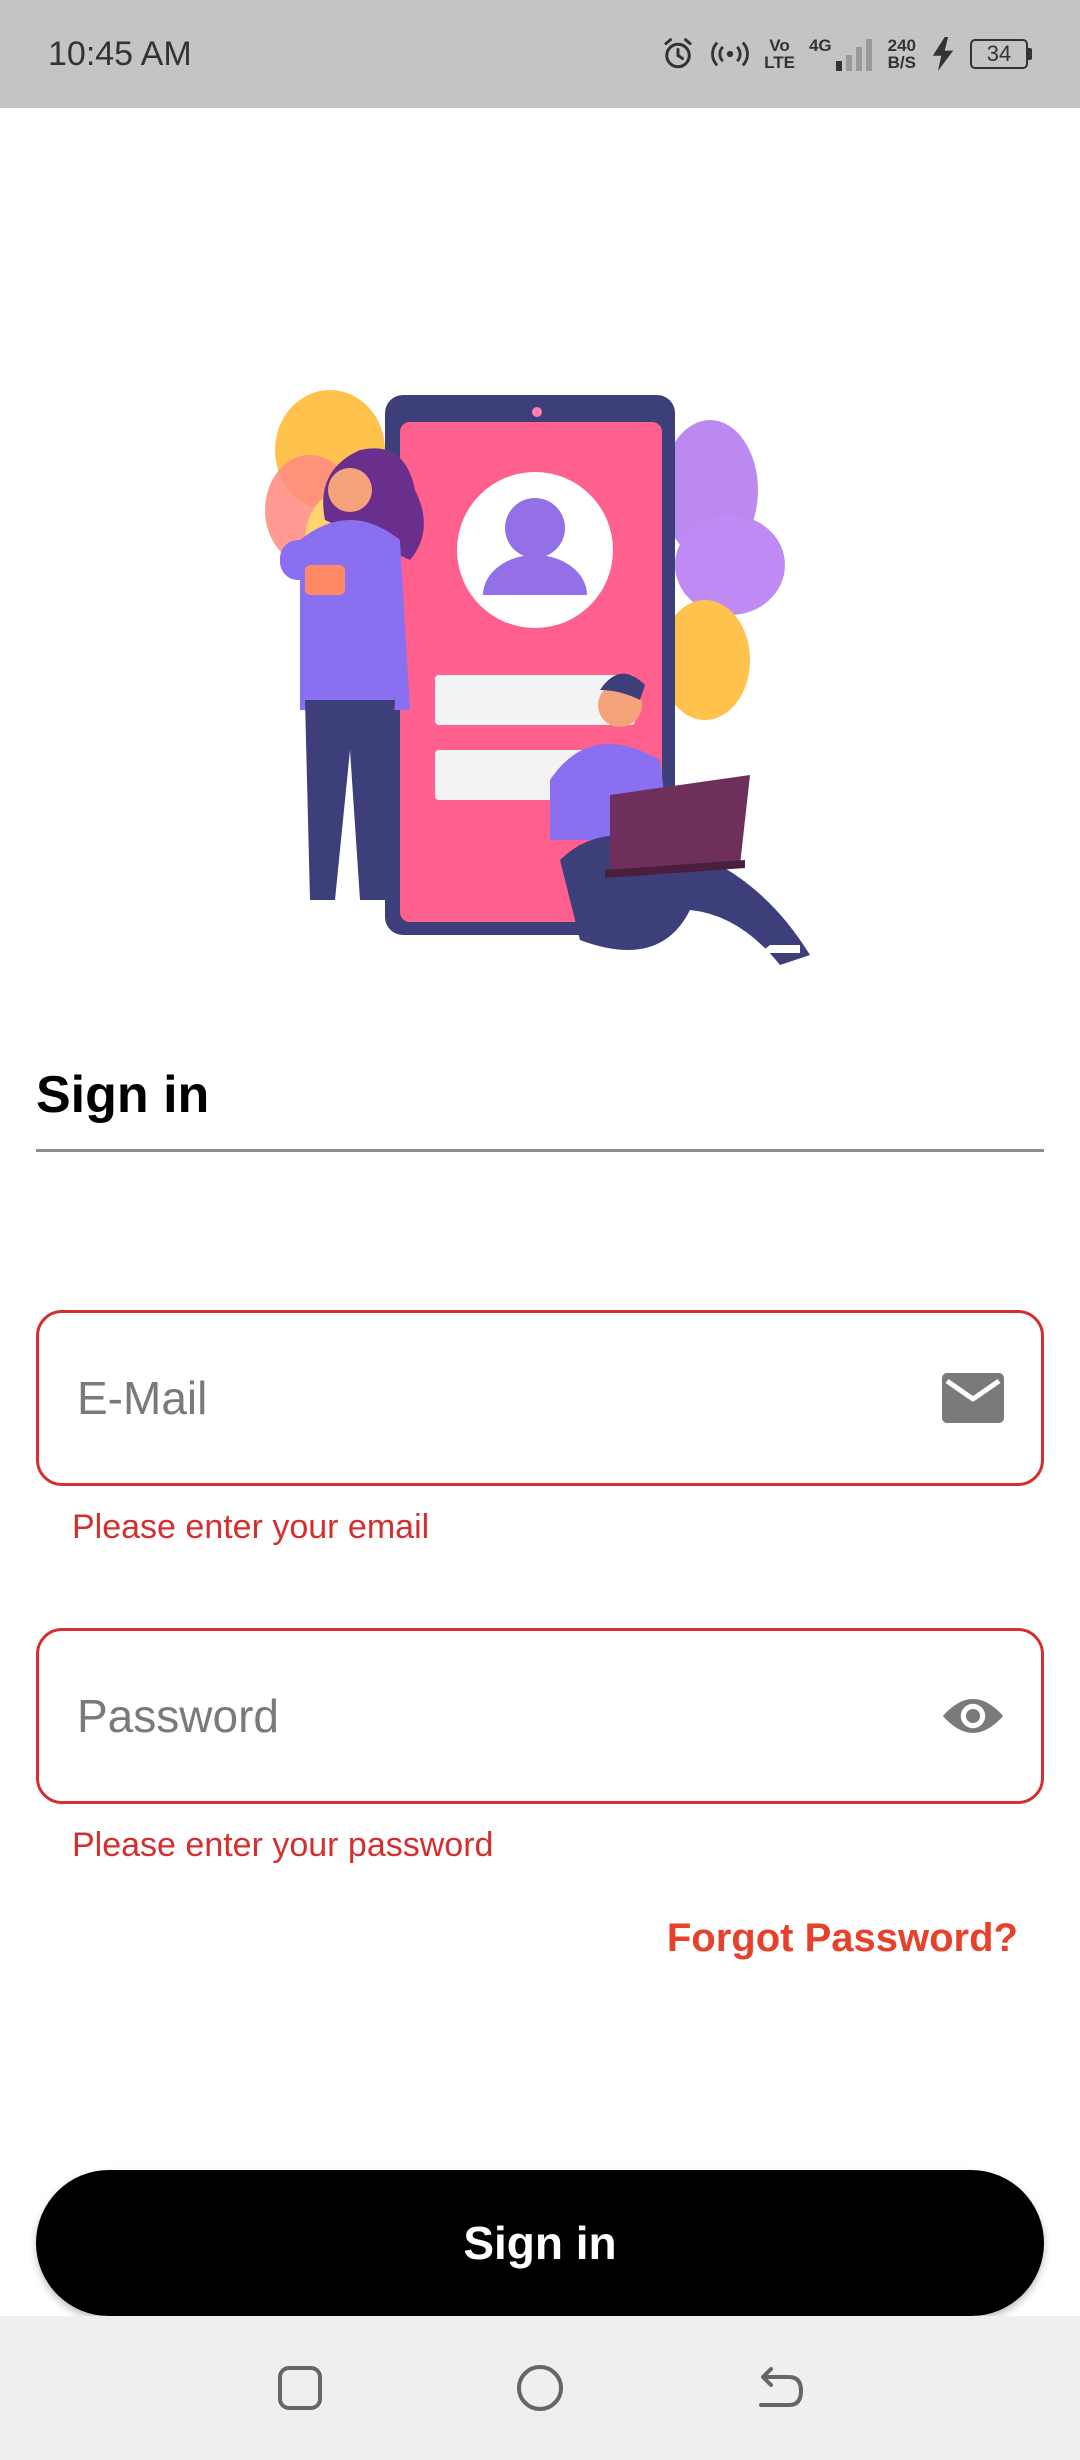 This screenshot has width=1080, height=2460. I want to click on recent-apps-icon, so click(300, 2388).